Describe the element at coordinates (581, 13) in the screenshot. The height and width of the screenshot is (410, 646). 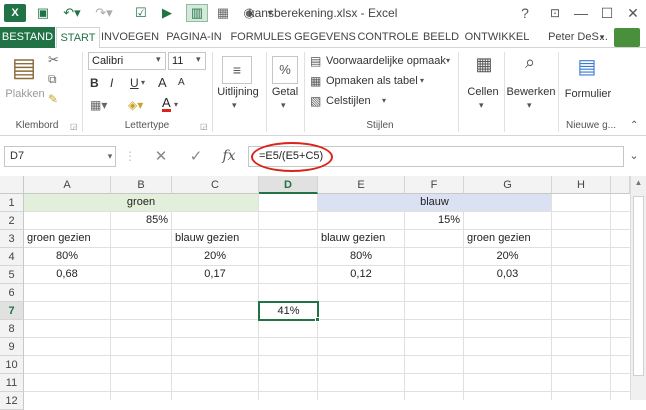
I see `minimize-button: —` at that location.